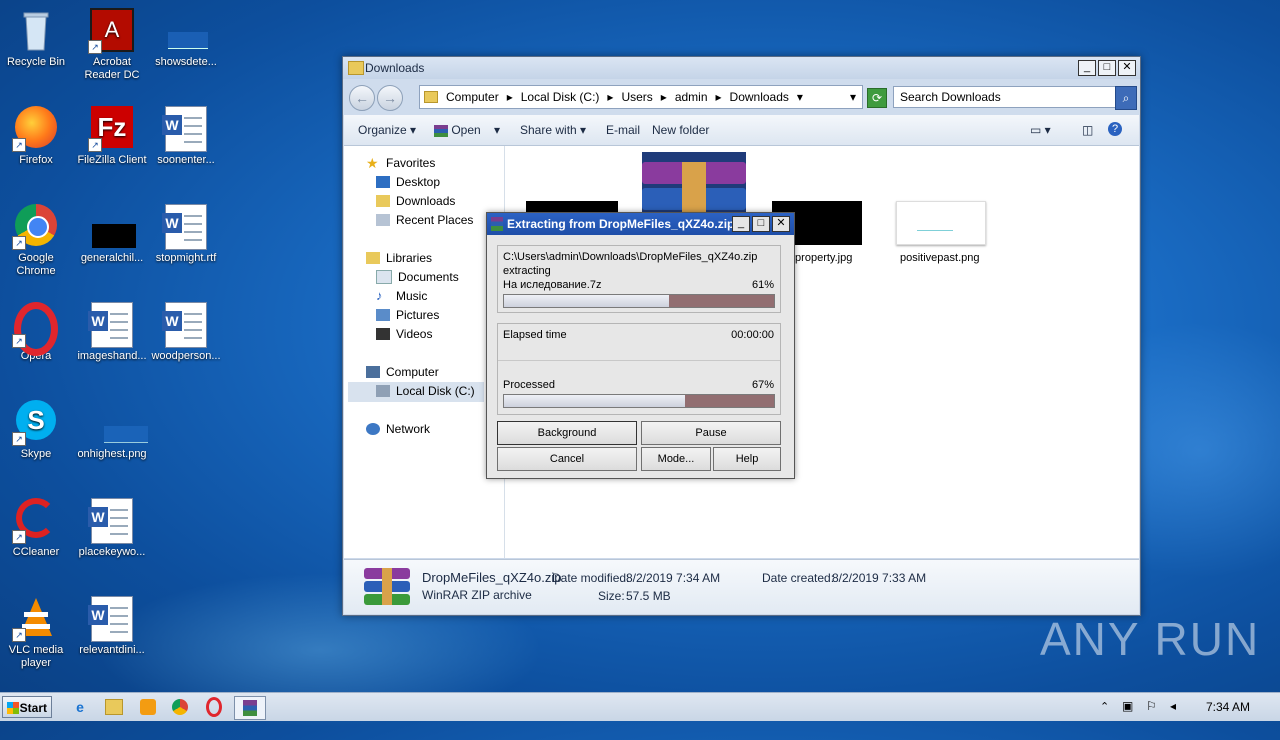  What do you see at coordinates (402, 372) in the screenshot?
I see `nav-computer: Computer` at bounding box center [402, 372].